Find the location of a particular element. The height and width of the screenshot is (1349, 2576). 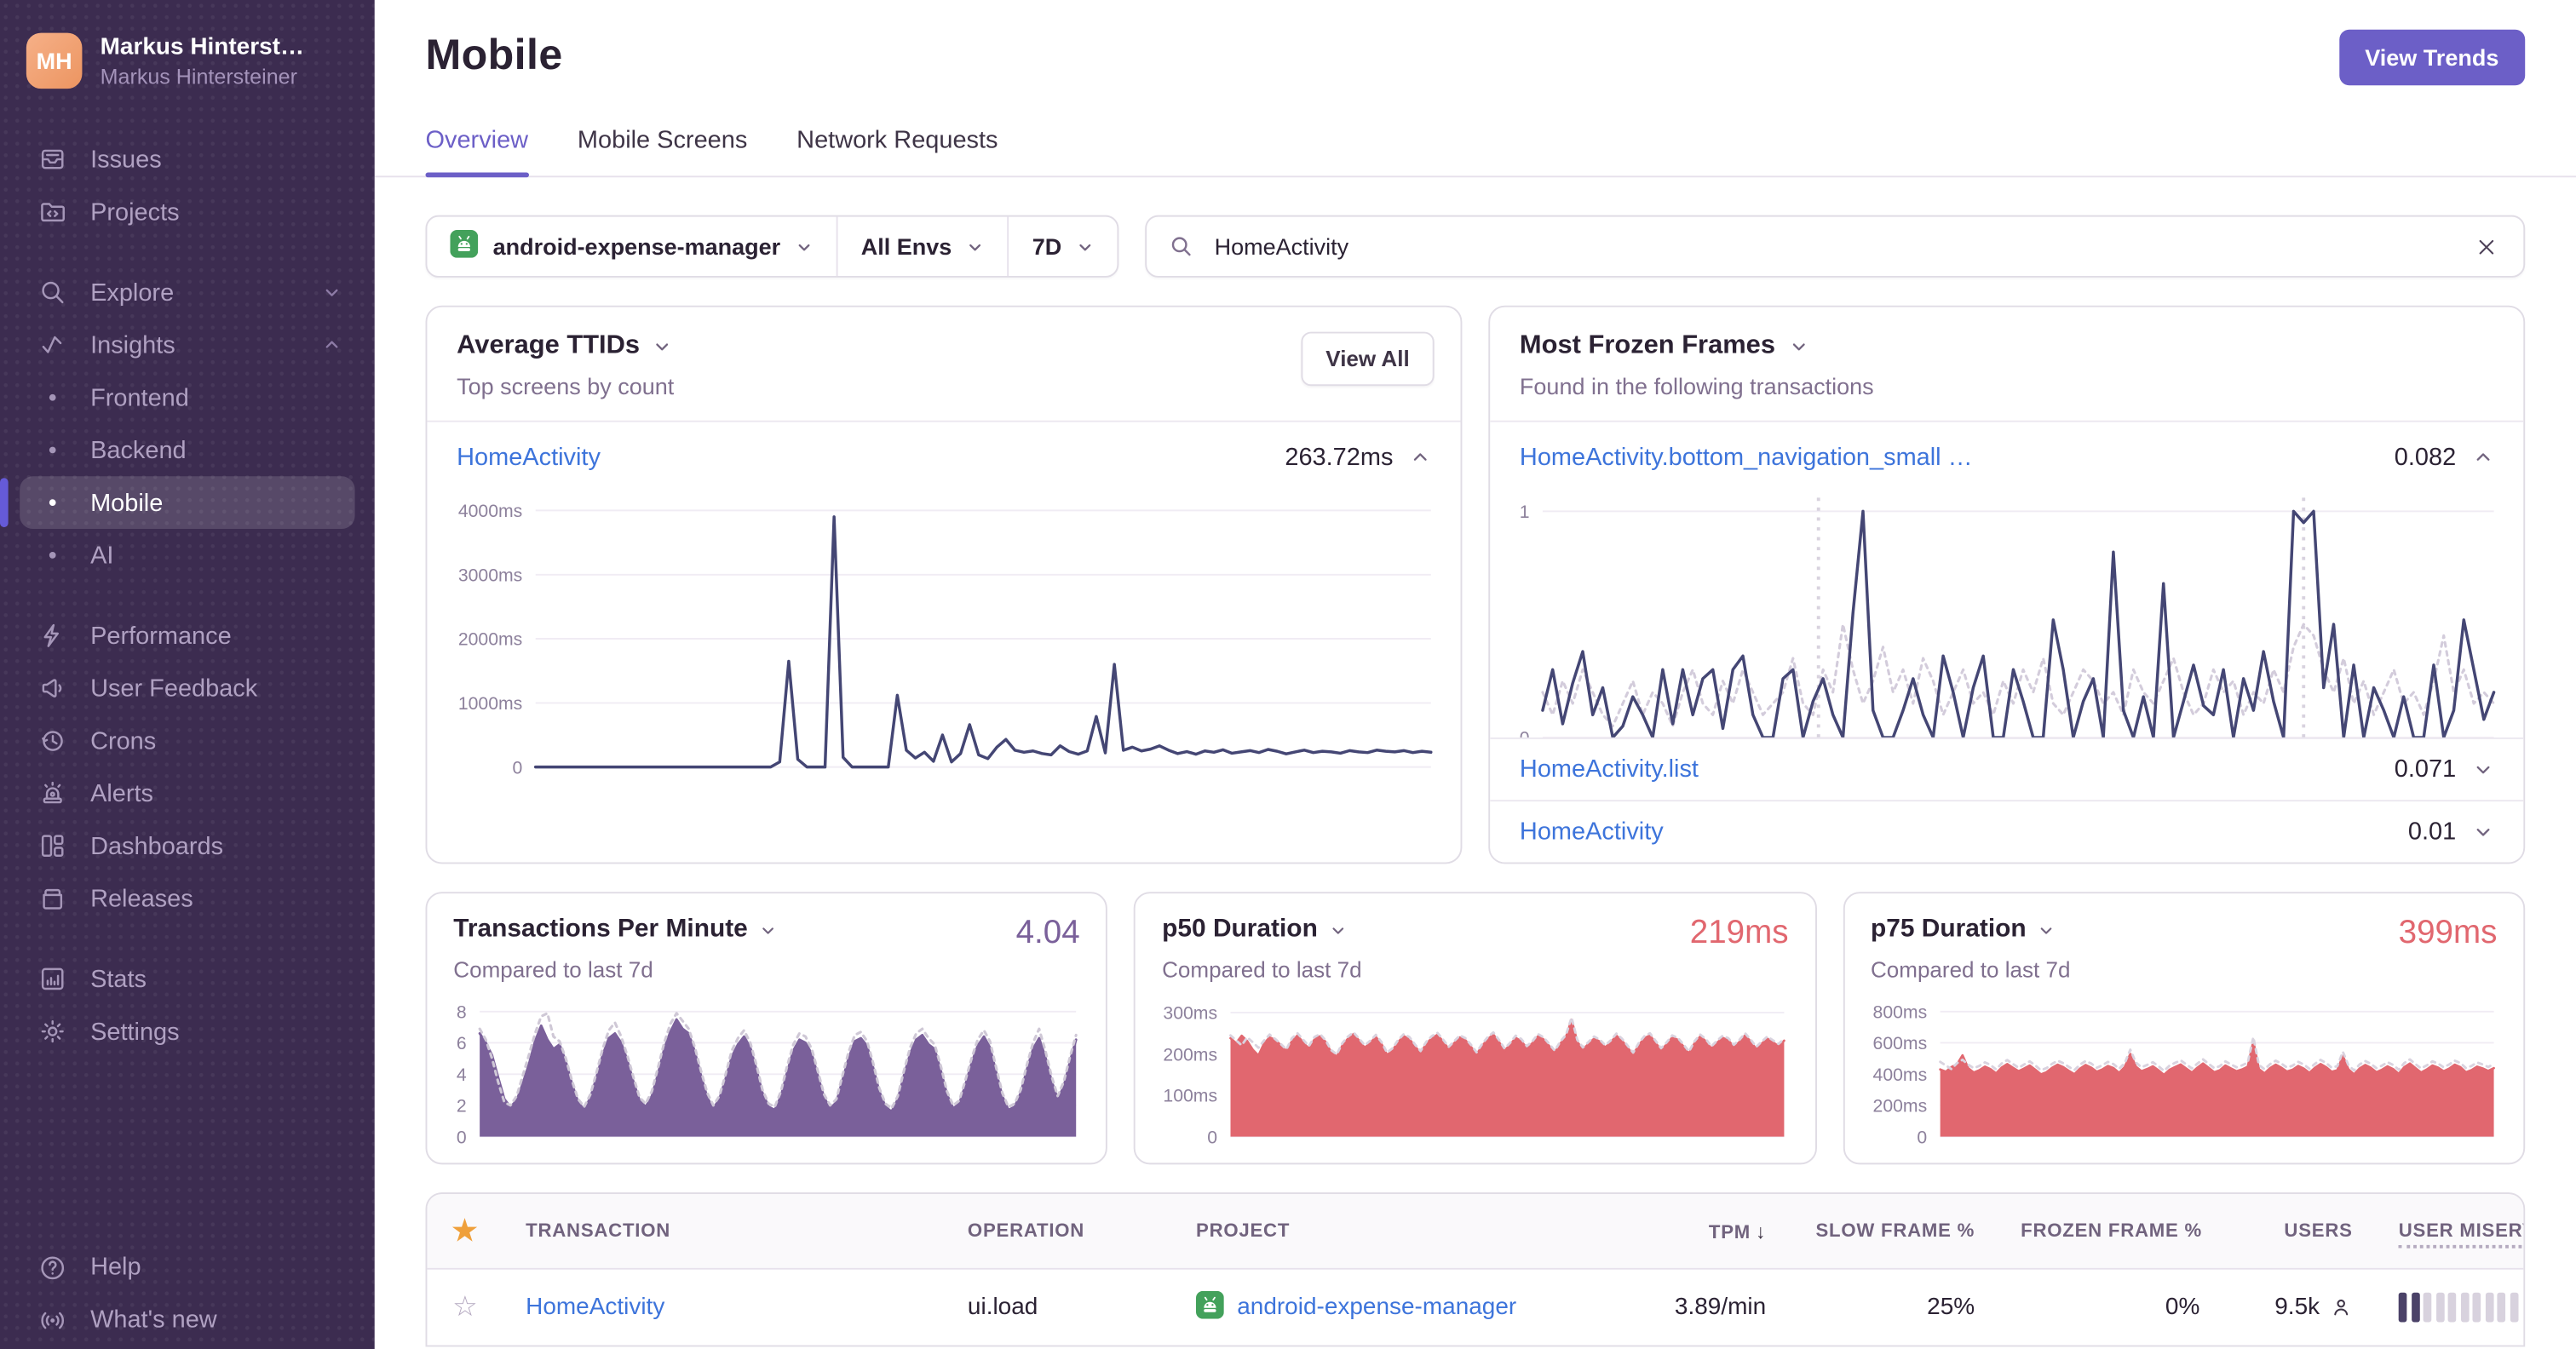

card-subtitle: Compared to last 7d is located at coordinates (1971, 970).